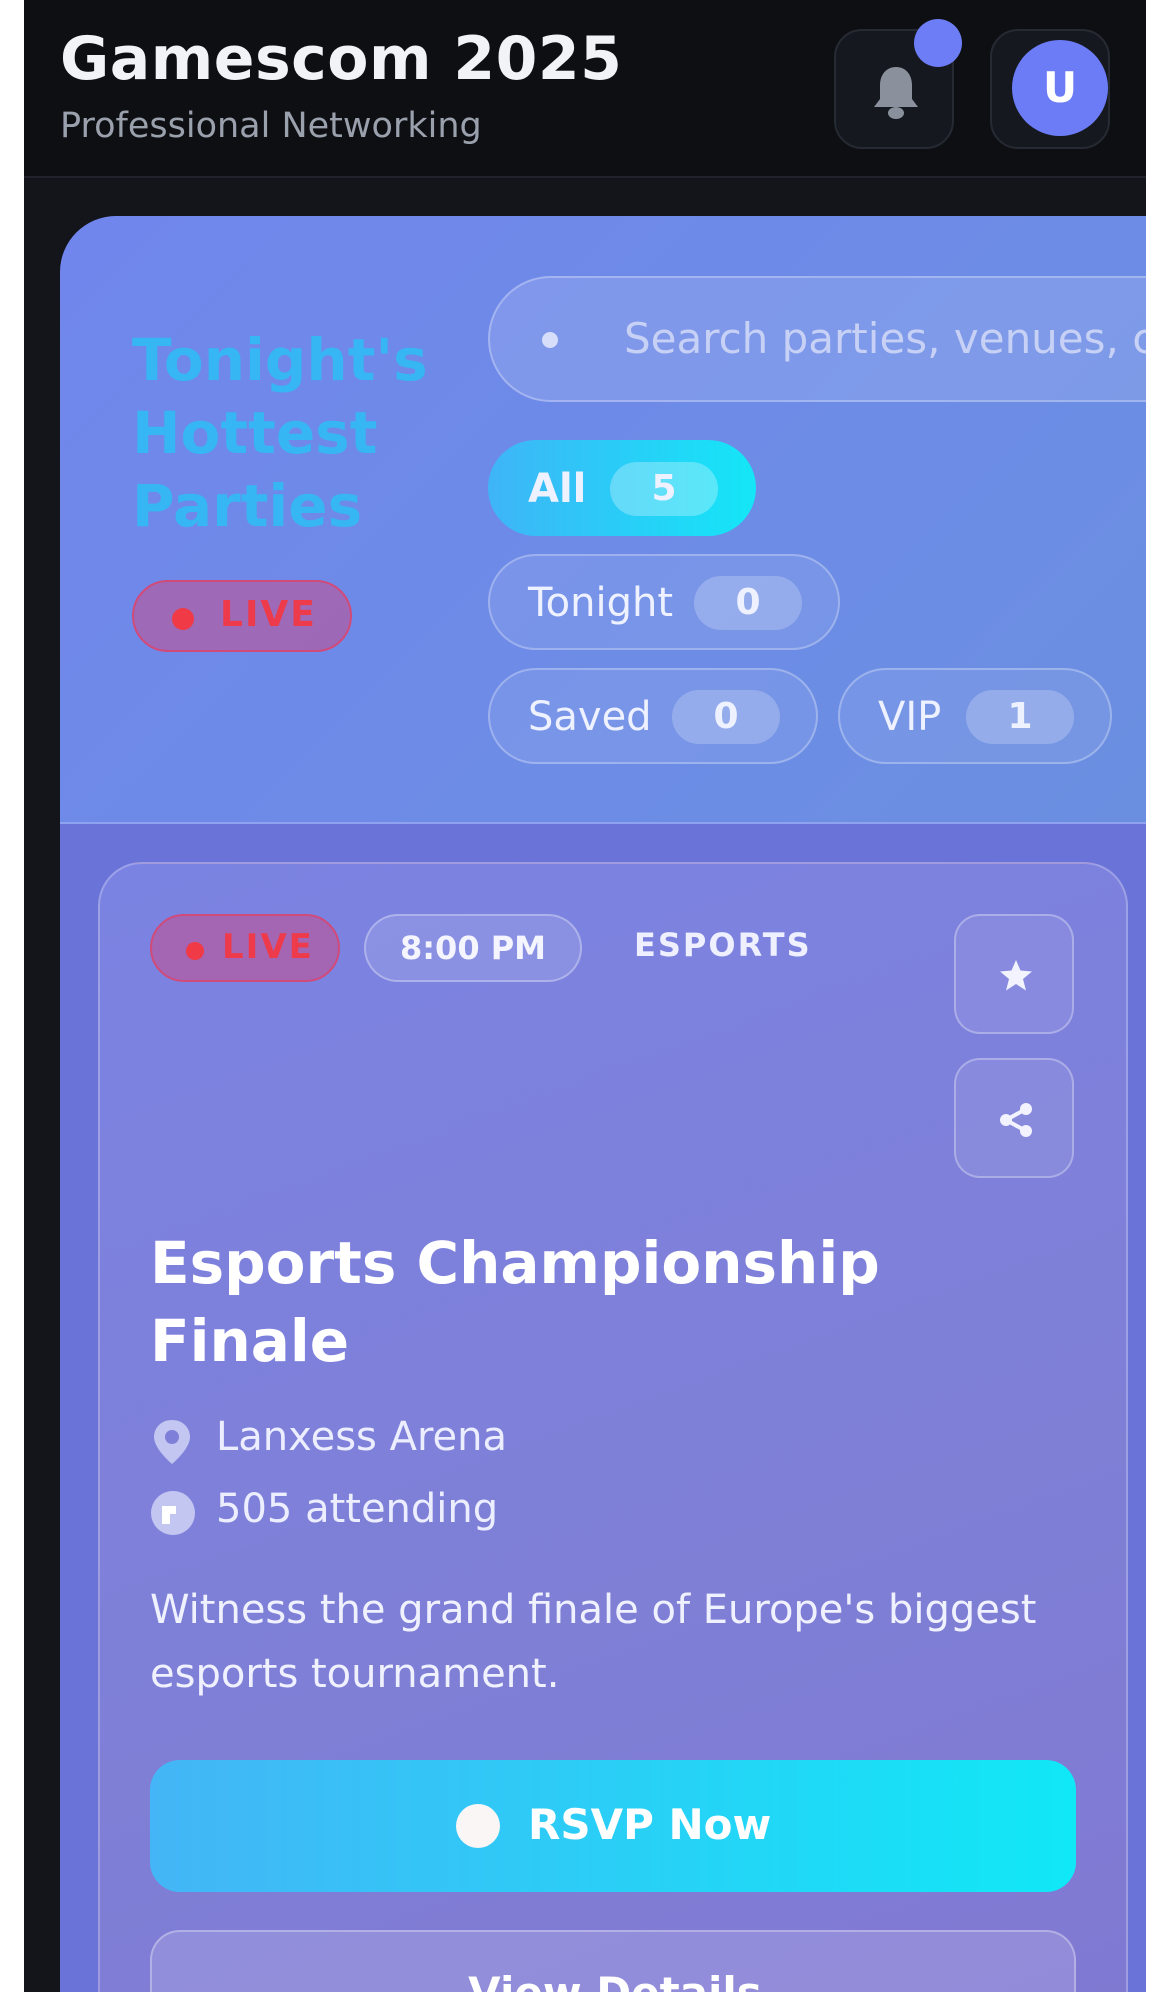 This screenshot has height=1992, width=1170. What do you see at coordinates (590, 717) in the screenshot?
I see `filter-label: Saved` at bounding box center [590, 717].